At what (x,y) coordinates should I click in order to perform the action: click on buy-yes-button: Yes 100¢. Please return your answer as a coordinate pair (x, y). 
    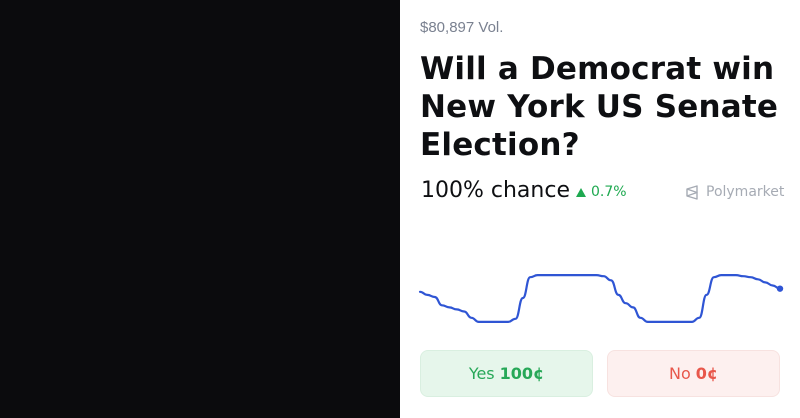
    Looking at the image, I should click on (506, 373).